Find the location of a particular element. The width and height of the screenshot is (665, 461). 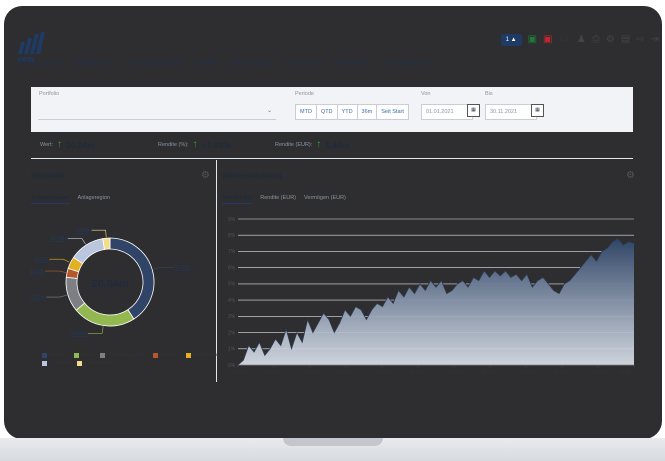

y-tick-label: 1% is located at coordinates (232, 350).